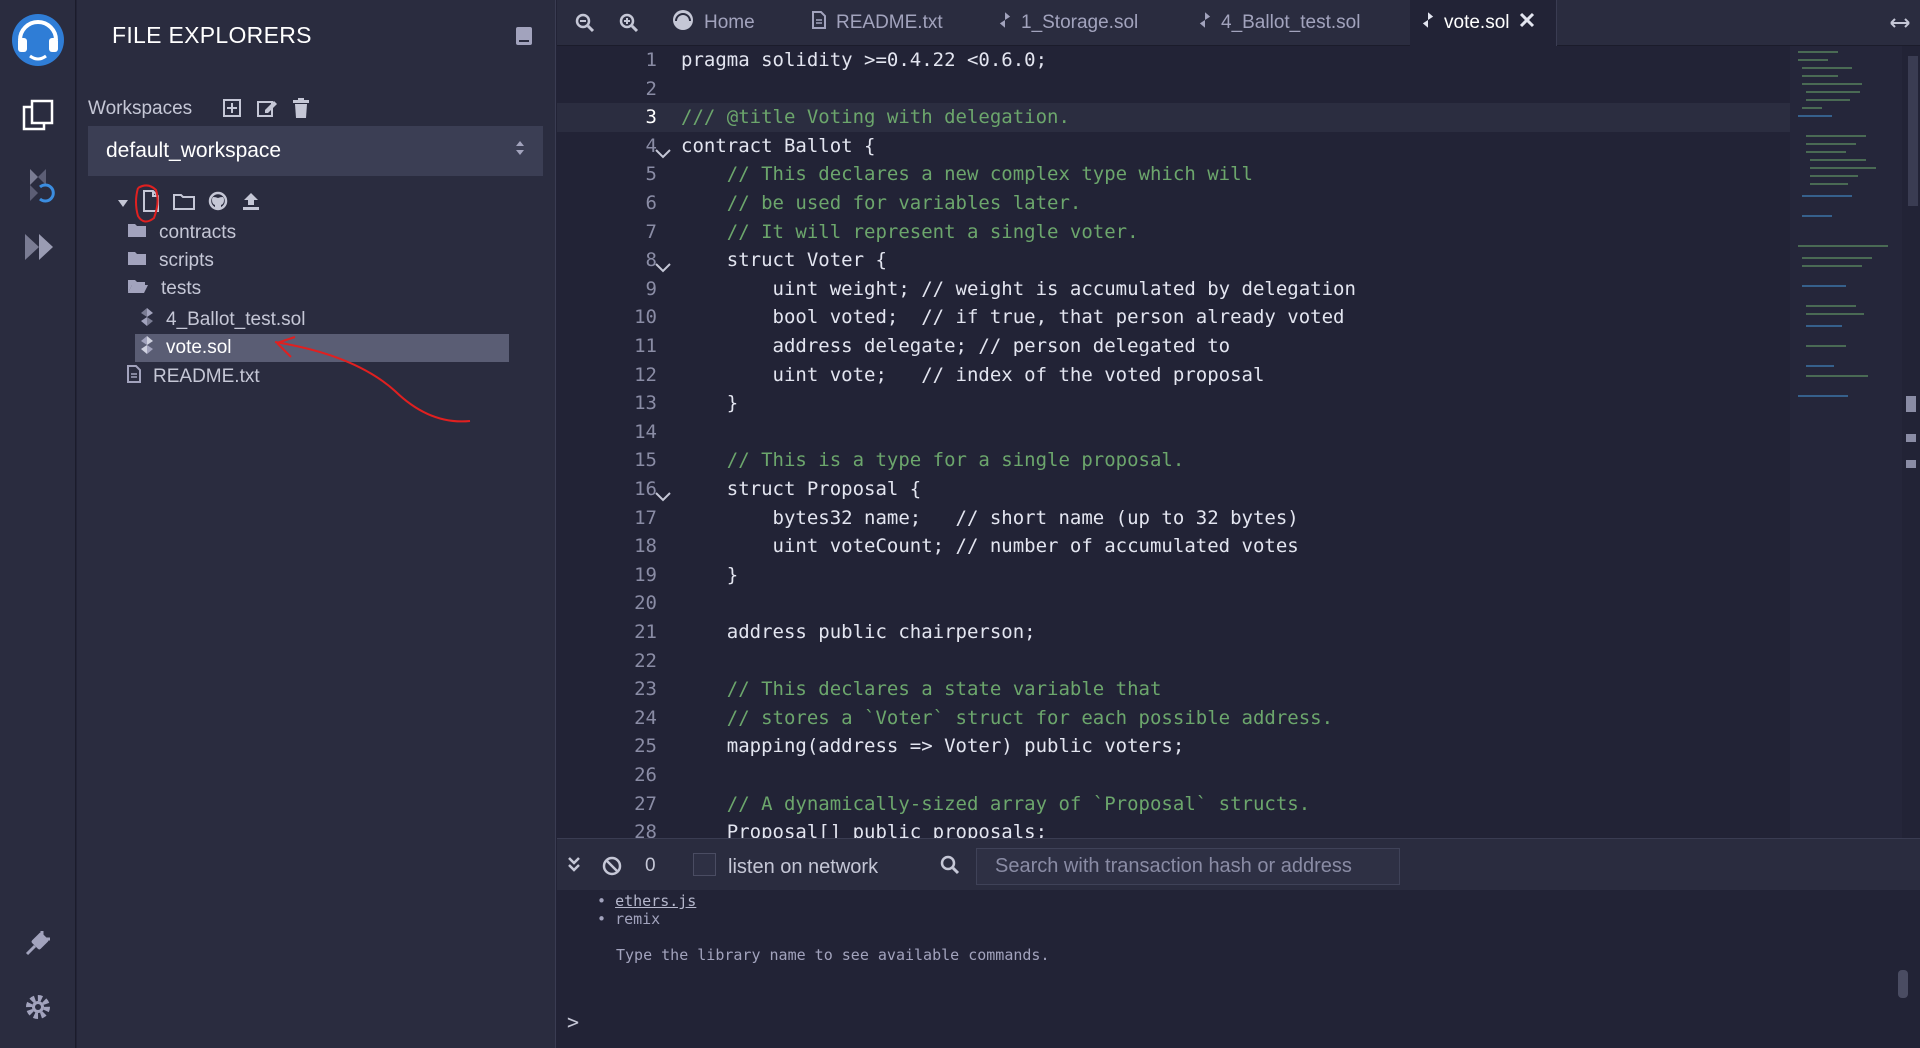 The height and width of the screenshot is (1048, 1920). What do you see at coordinates (184, 203) in the screenshot?
I see `new-folder-icon` at bounding box center [184, 203].